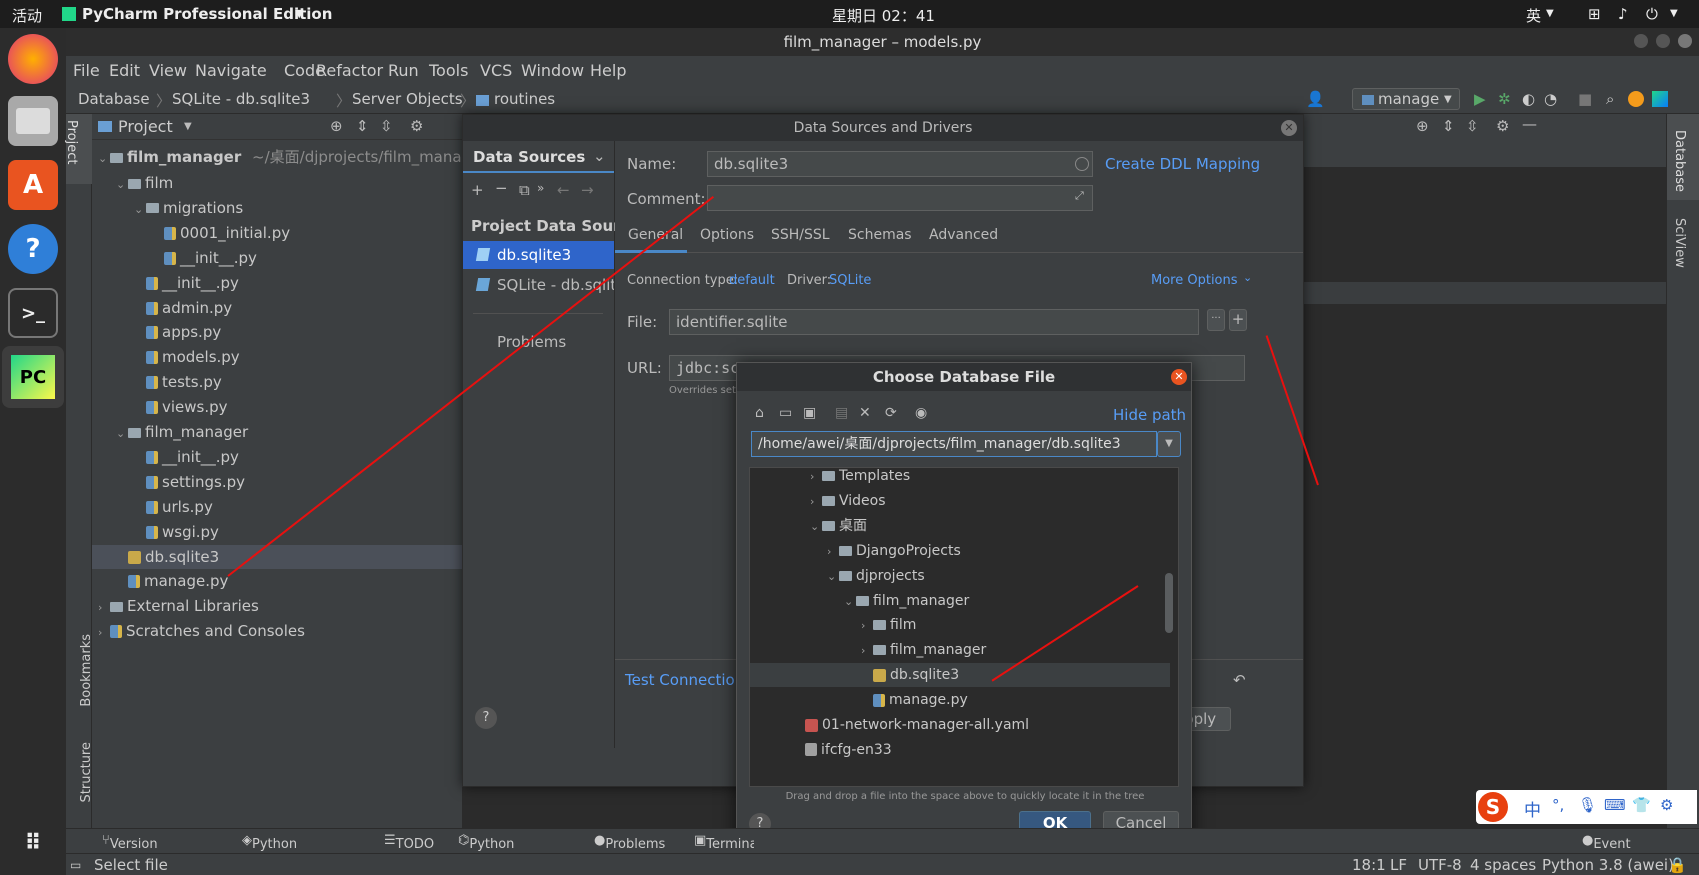 The width and height of the screenshot is (1699, 875). I want to click on jetbrains-icon, so click(1660, 99).